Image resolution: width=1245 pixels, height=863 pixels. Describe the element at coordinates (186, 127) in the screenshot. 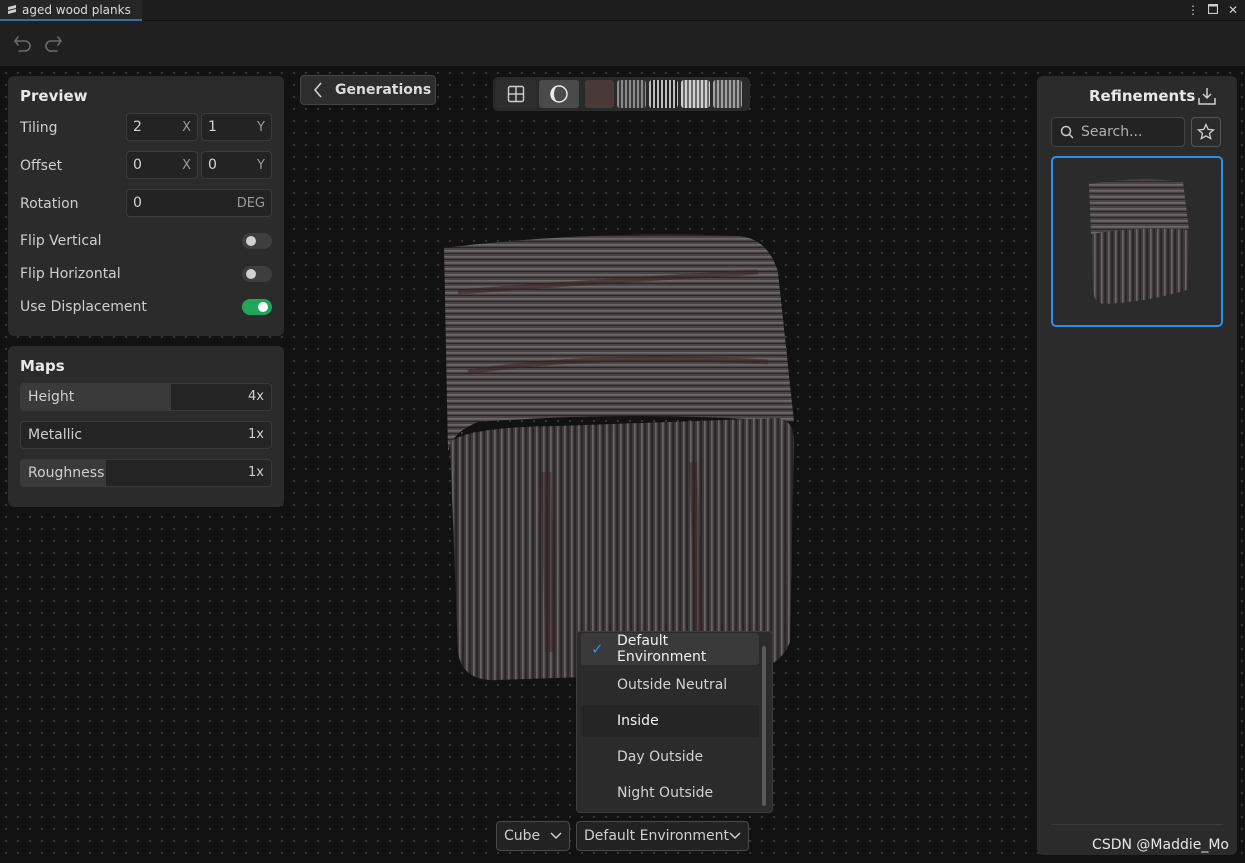

I see `tiling-x-unit: X` at that location.